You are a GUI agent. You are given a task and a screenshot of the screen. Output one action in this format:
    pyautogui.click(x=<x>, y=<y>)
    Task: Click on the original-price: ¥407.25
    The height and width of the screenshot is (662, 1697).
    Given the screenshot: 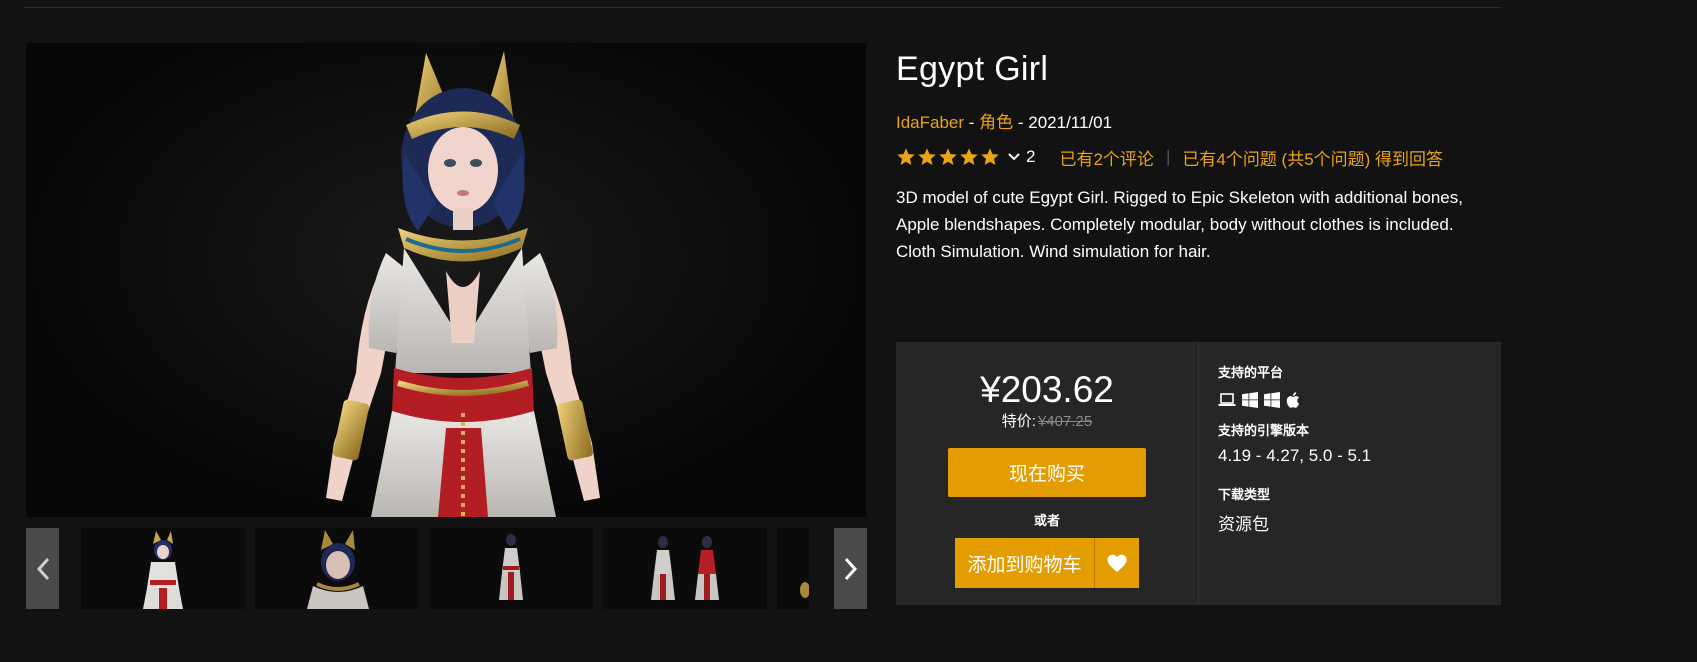 What is the action you would take?
    pyautogui.click(x=1065, y=421)
    